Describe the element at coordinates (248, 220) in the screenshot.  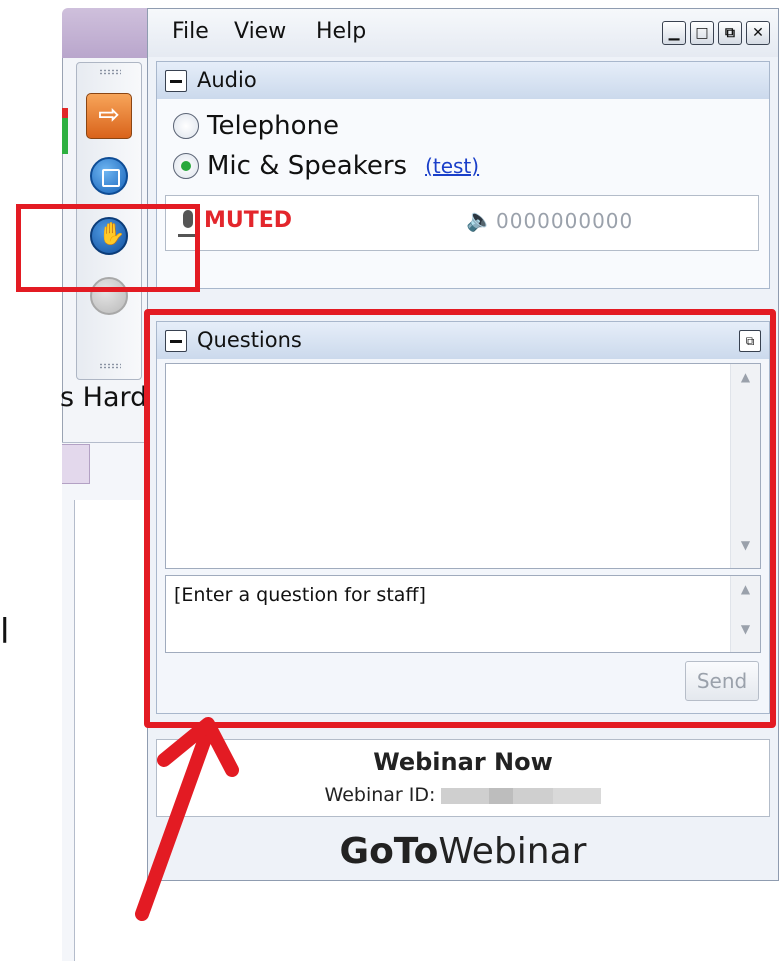
I see `muted-status: MUTED` at that location.